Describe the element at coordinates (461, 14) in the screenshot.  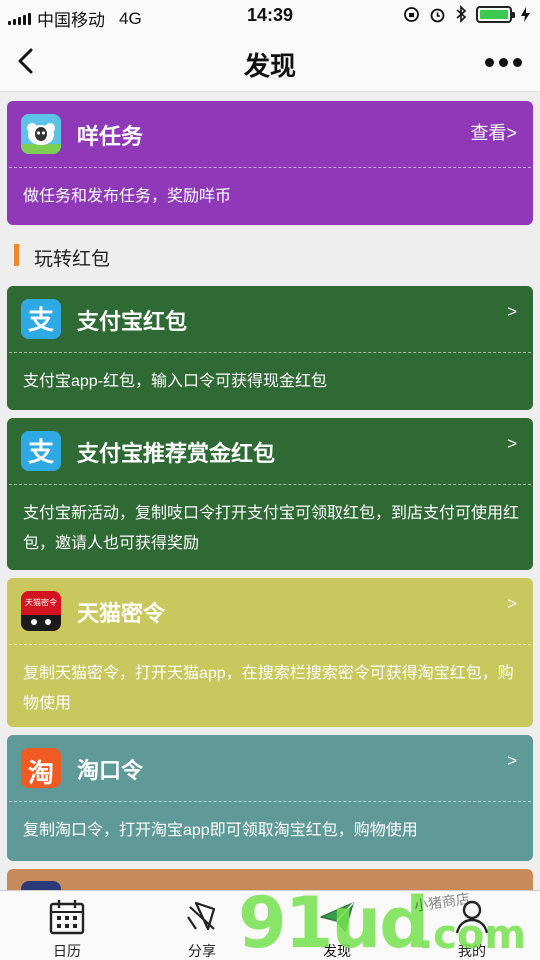
I see `bluetooth-icon` at that location.